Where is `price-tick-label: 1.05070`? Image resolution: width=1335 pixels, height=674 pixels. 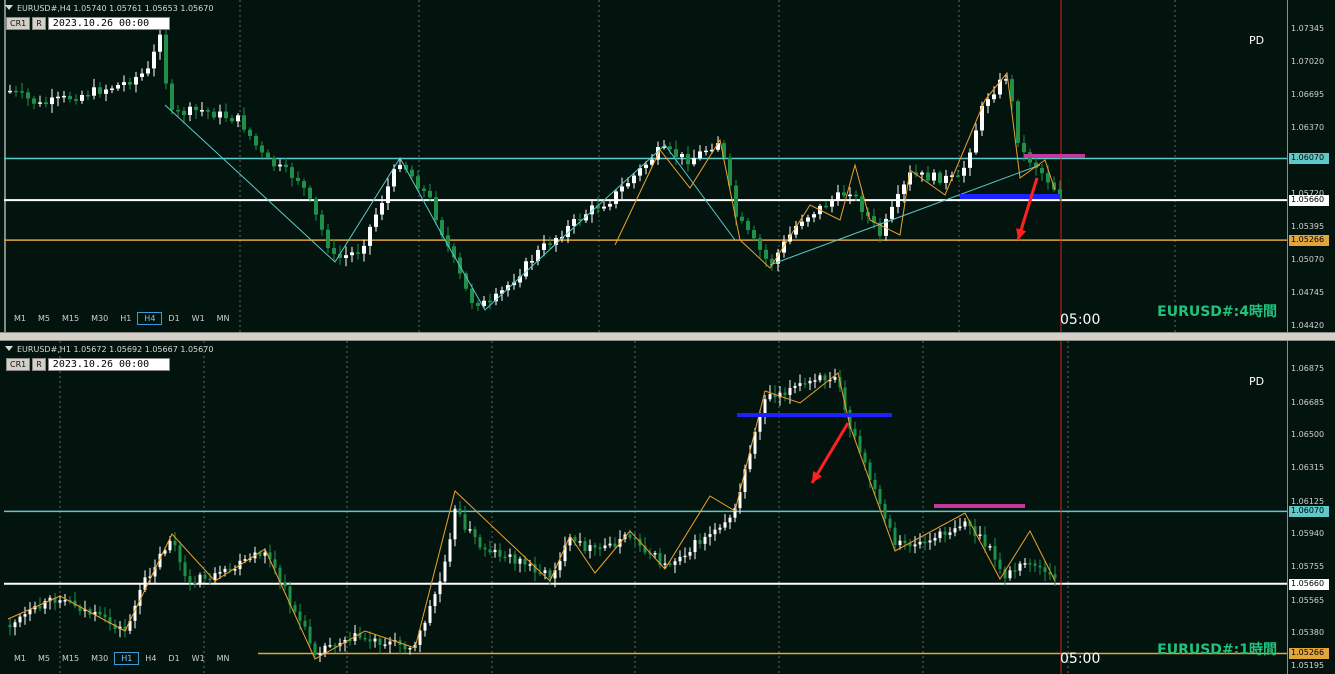
price-tick-label: 1.05070 is located at coordinates (1308, 259).